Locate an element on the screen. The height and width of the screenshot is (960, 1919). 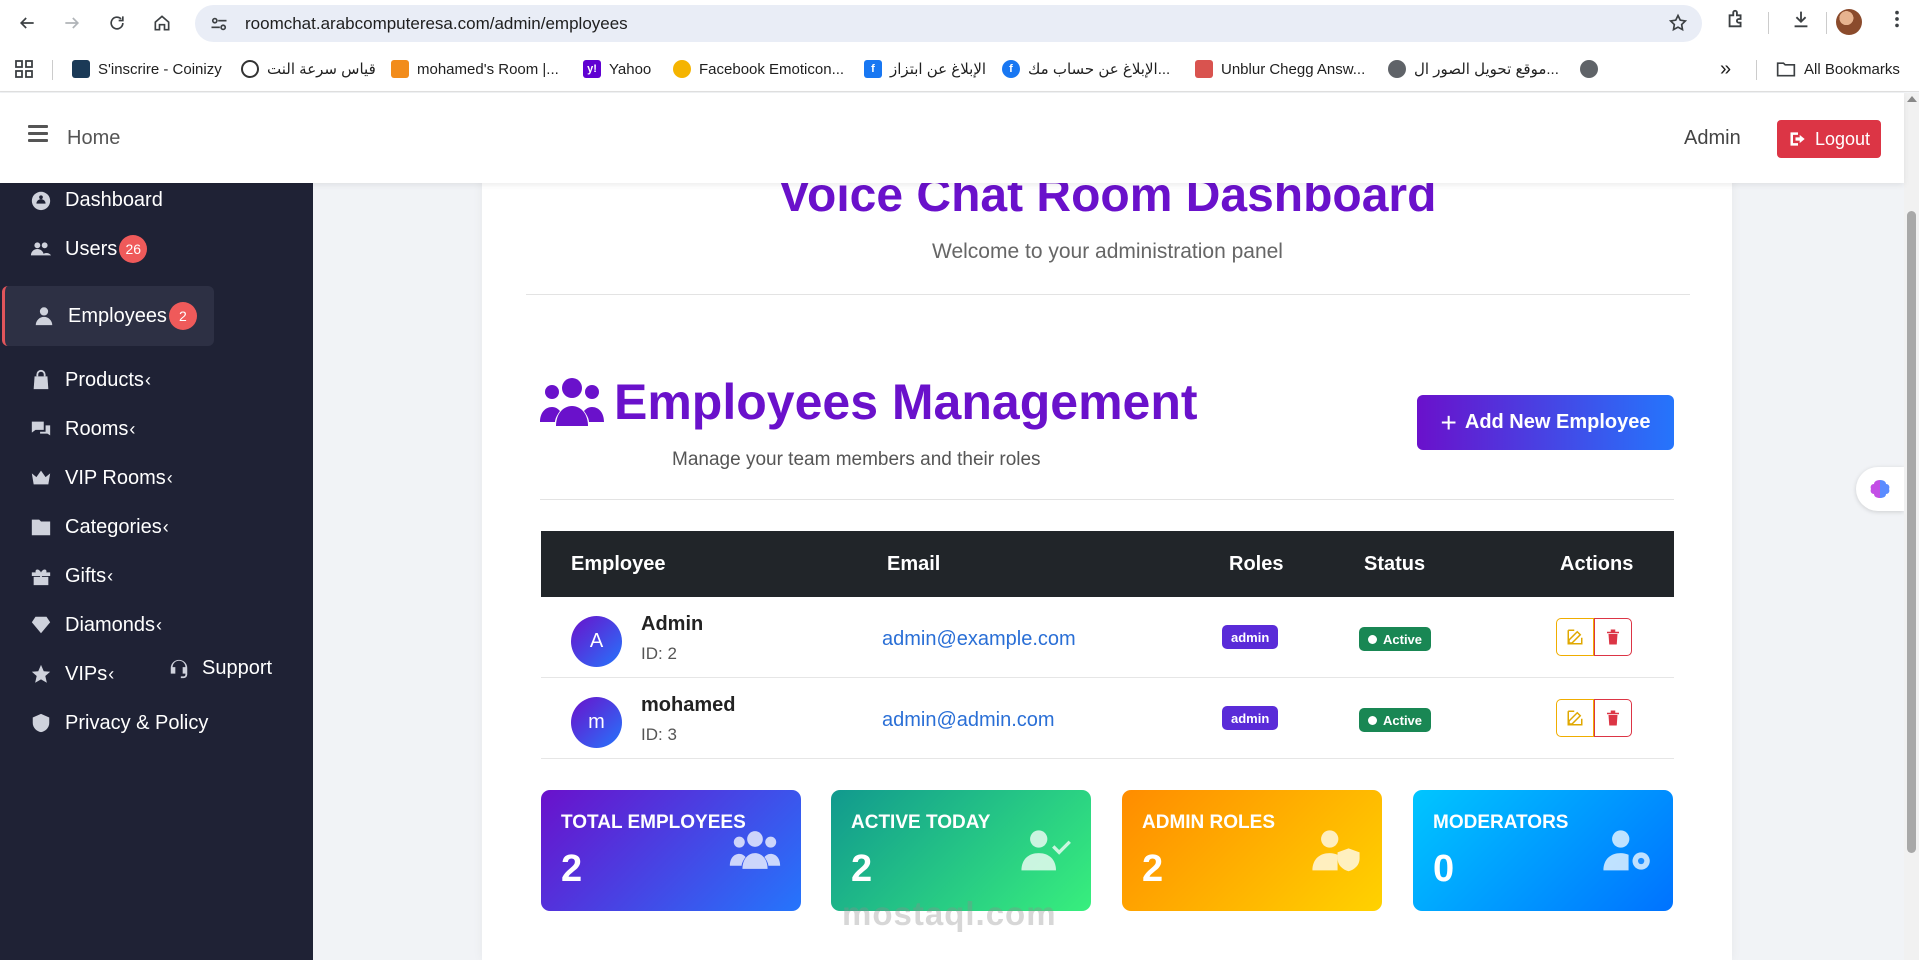
back-icon is located at coordinates (27, 23).